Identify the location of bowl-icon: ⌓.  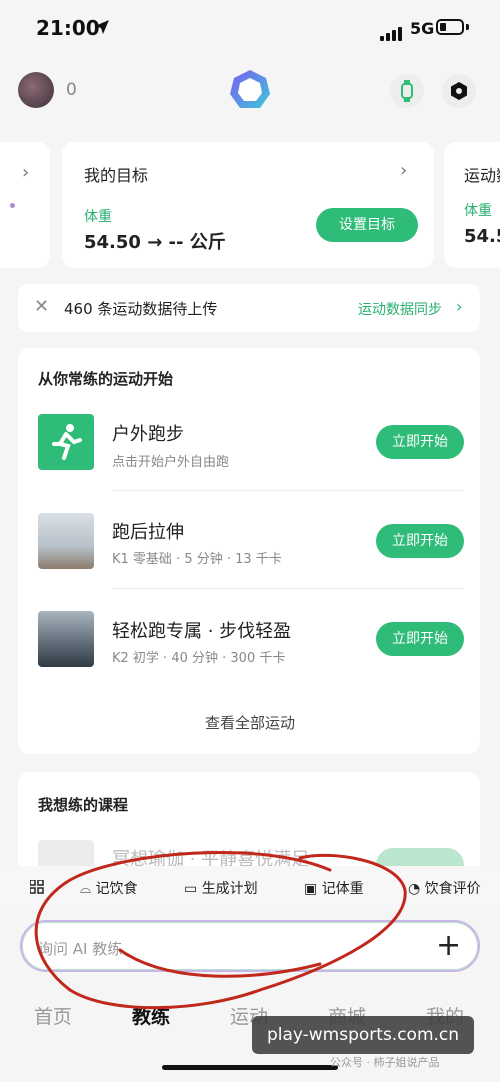
(88, 889).